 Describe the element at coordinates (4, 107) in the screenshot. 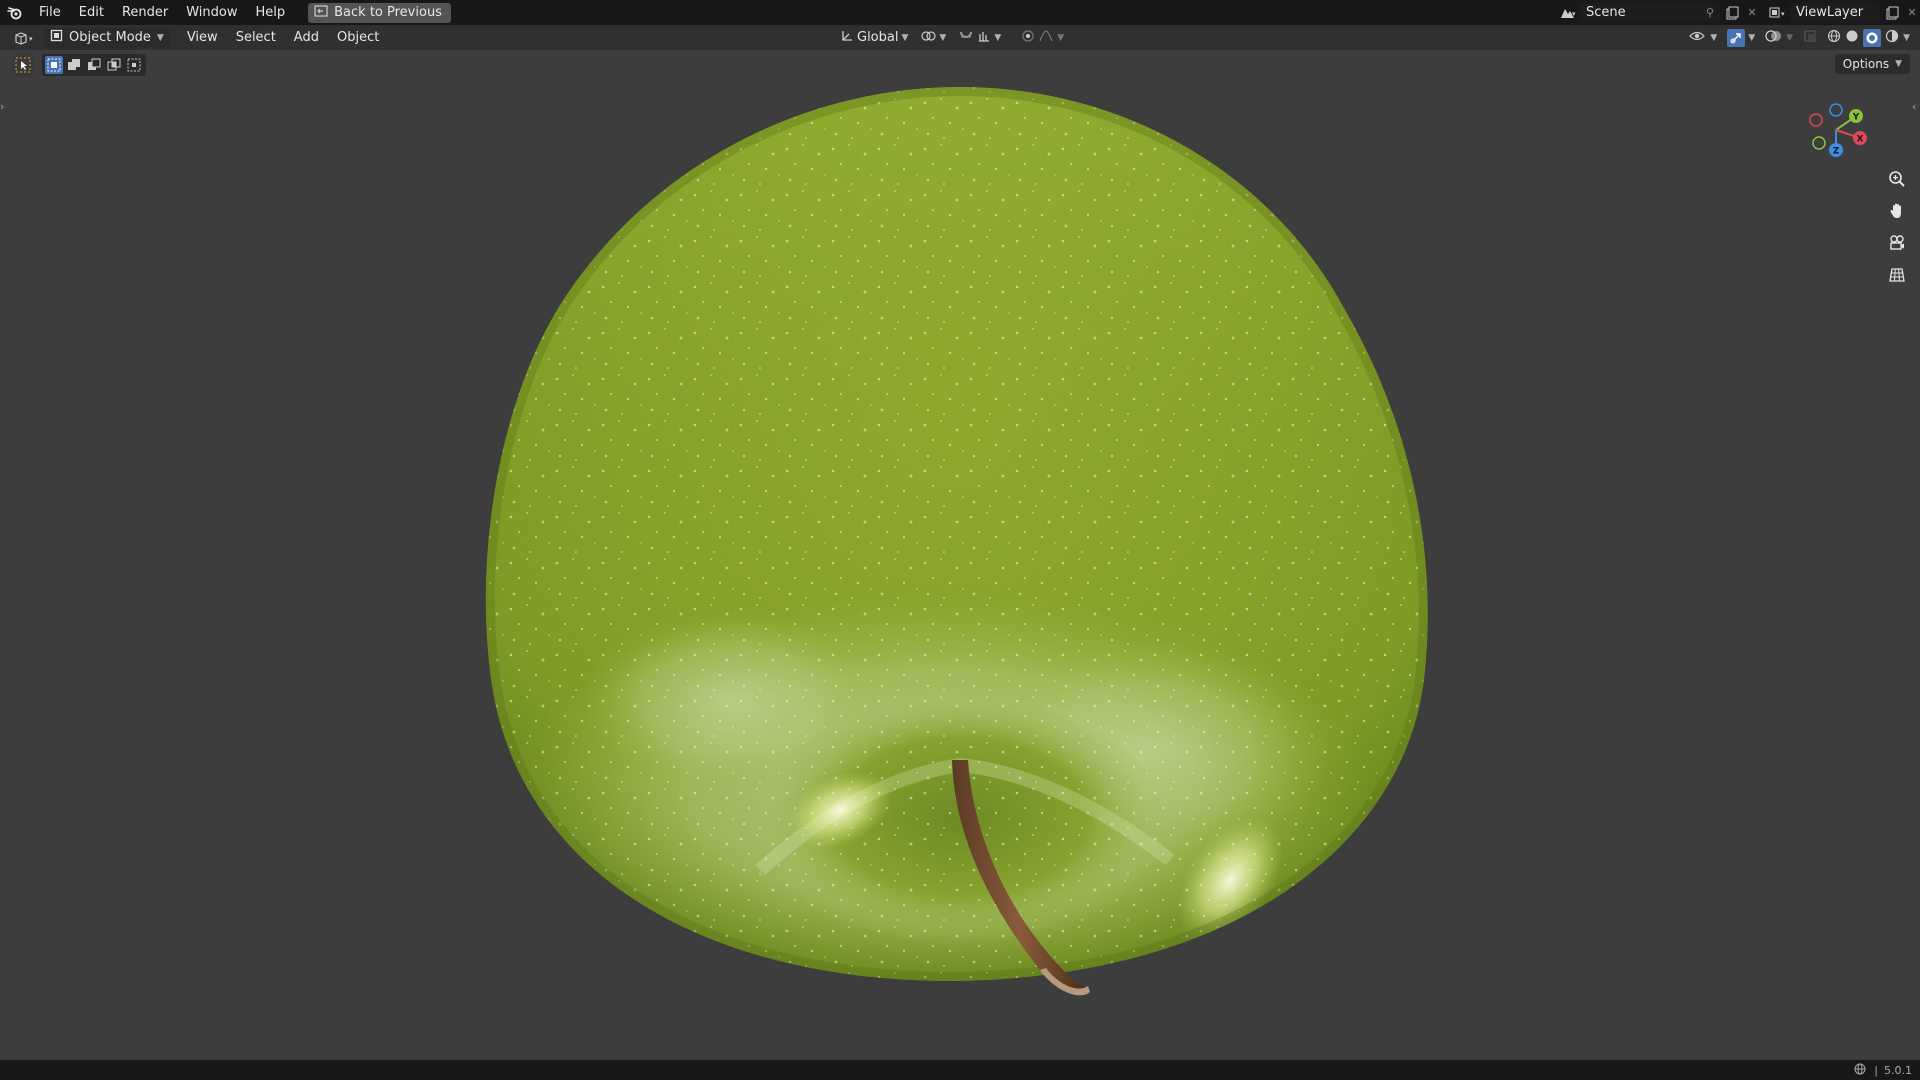

I see `toolbar-expand-icon: ›` at that location.